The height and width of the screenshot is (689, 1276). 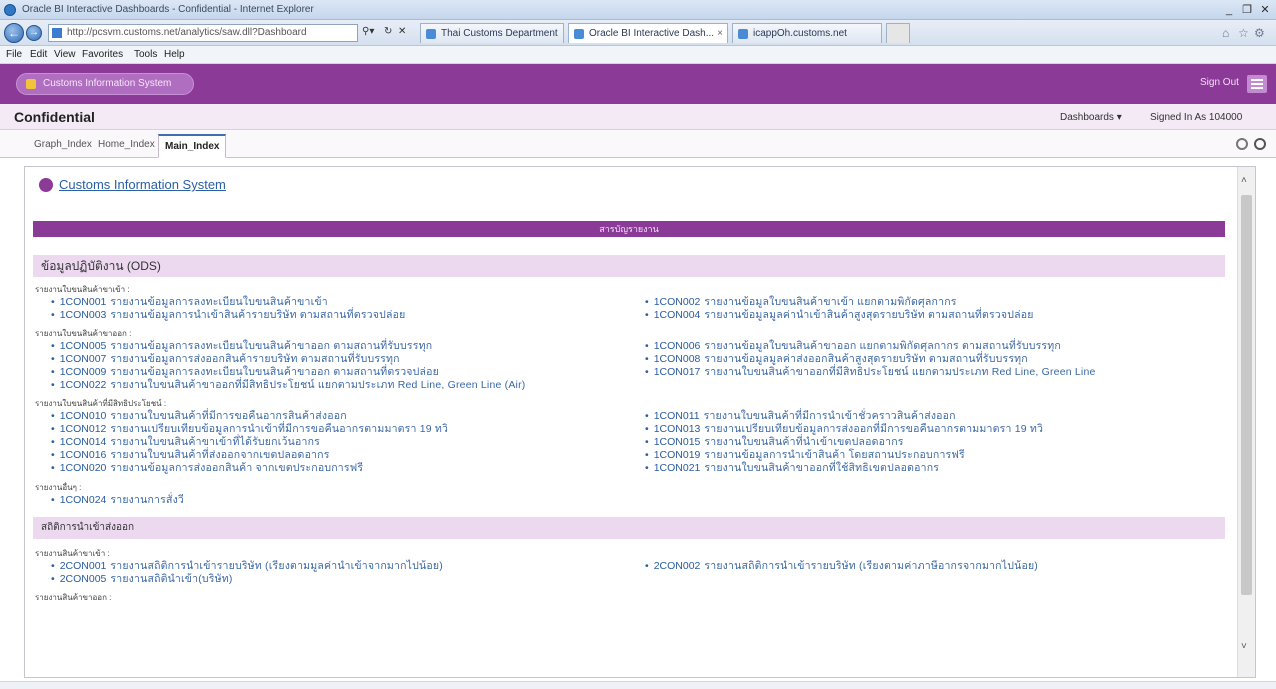 What do you see at coordinates (1259, 33) in the screenshot?
I see `settings-gear-icon: ⚙` at bounding box center [1259, 33].